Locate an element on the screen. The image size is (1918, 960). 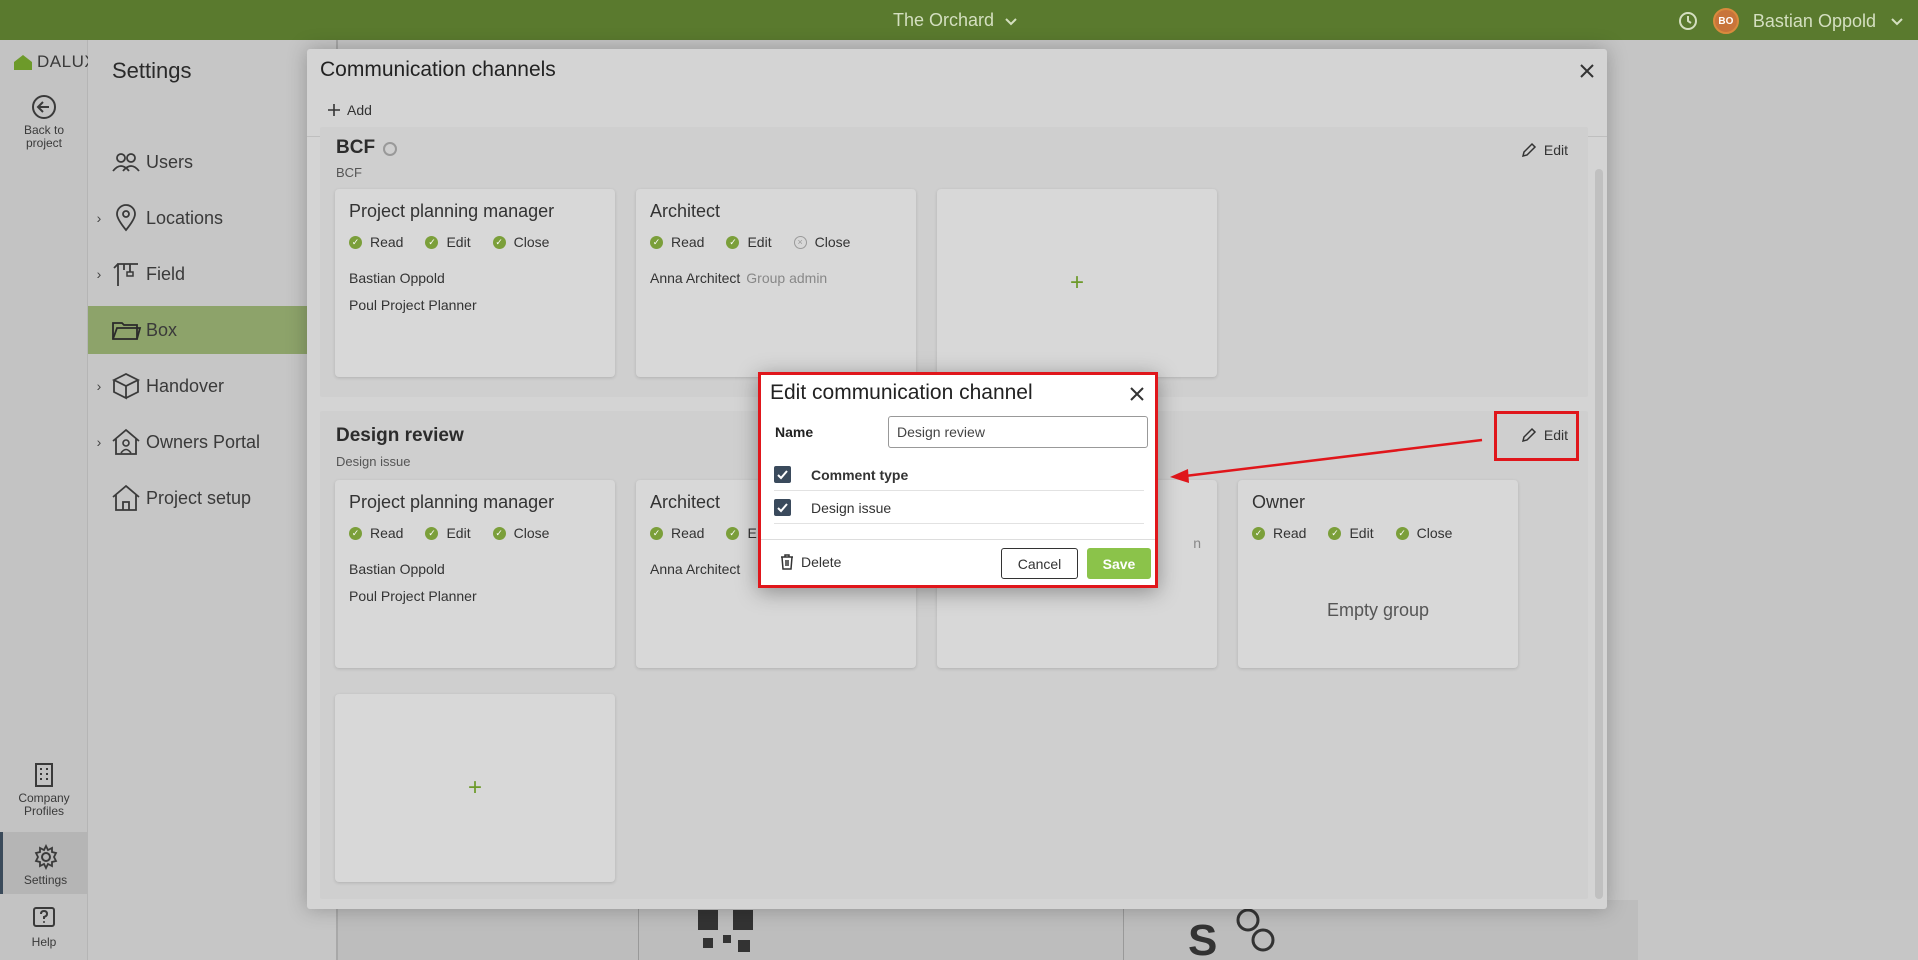
dialog-footer: Delete Cancel Save is located at coordinates (958, 563).